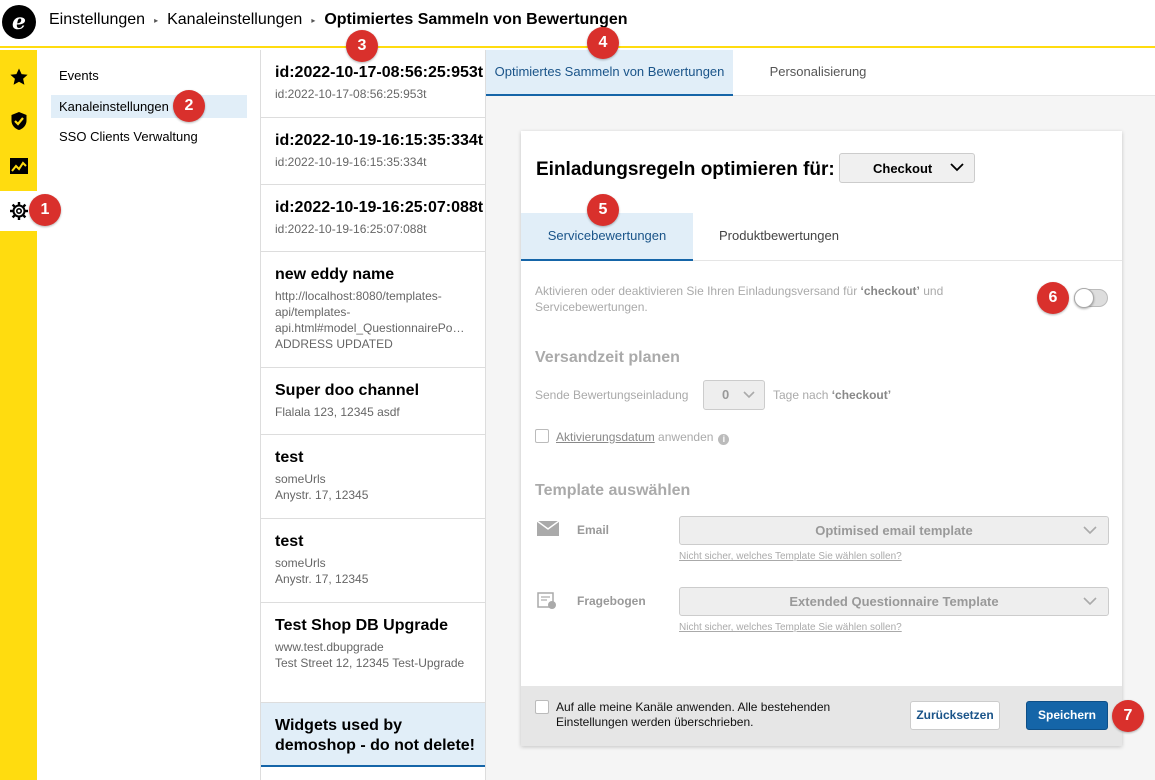 This screenshot has width=1155, height=780. Describe the element at coordinates (605, 437) in the screenshot. I see `activation-date-link: Aktivierungsdatum` at that location.